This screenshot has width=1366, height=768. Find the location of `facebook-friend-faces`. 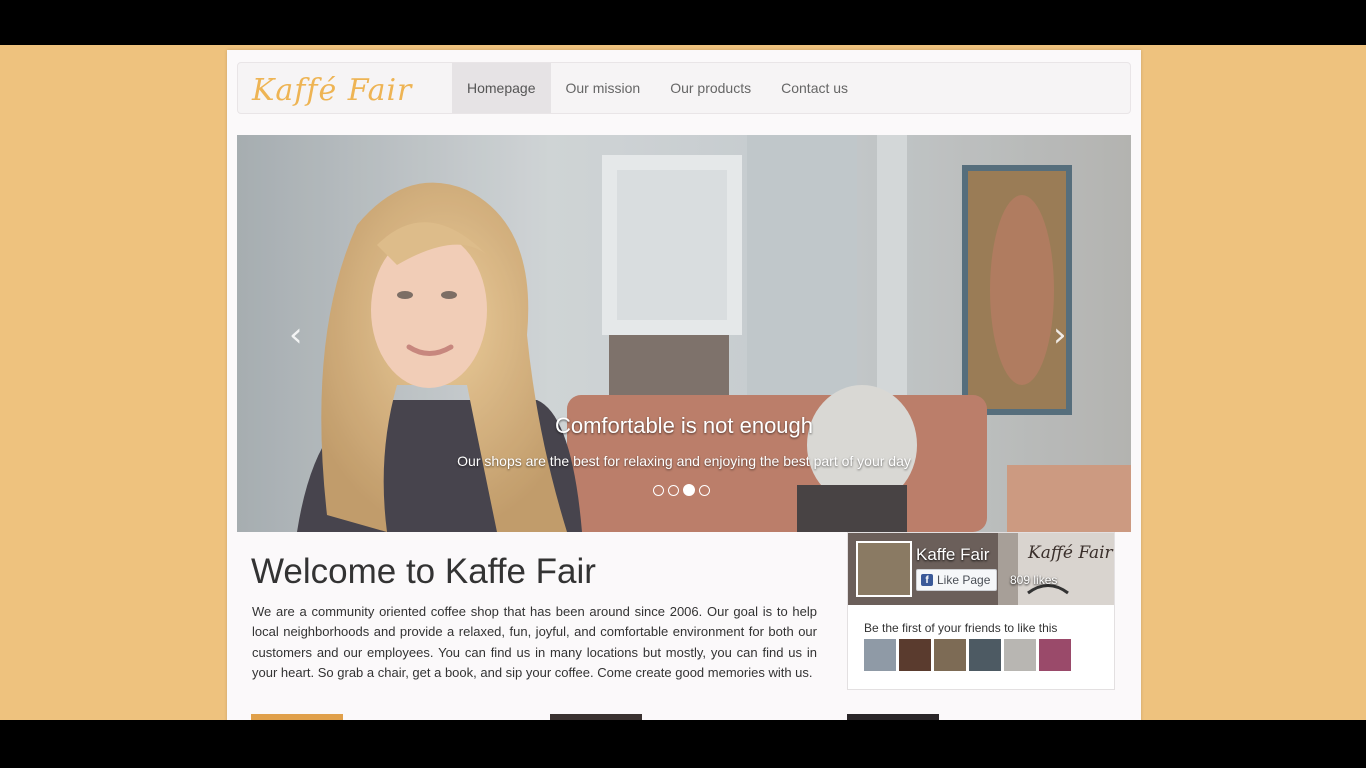

facebook-friend-faces is located at coordinates (967, 655).